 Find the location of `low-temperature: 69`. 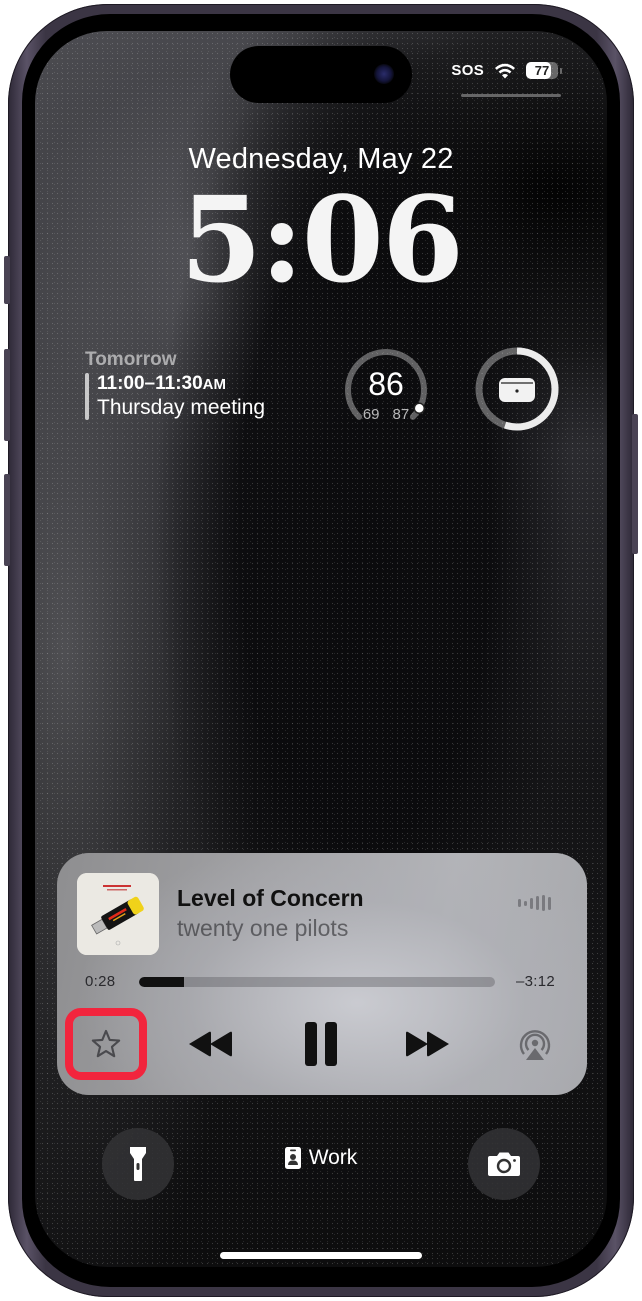

low-temperature: 69 is located at coordinates (371, 414).